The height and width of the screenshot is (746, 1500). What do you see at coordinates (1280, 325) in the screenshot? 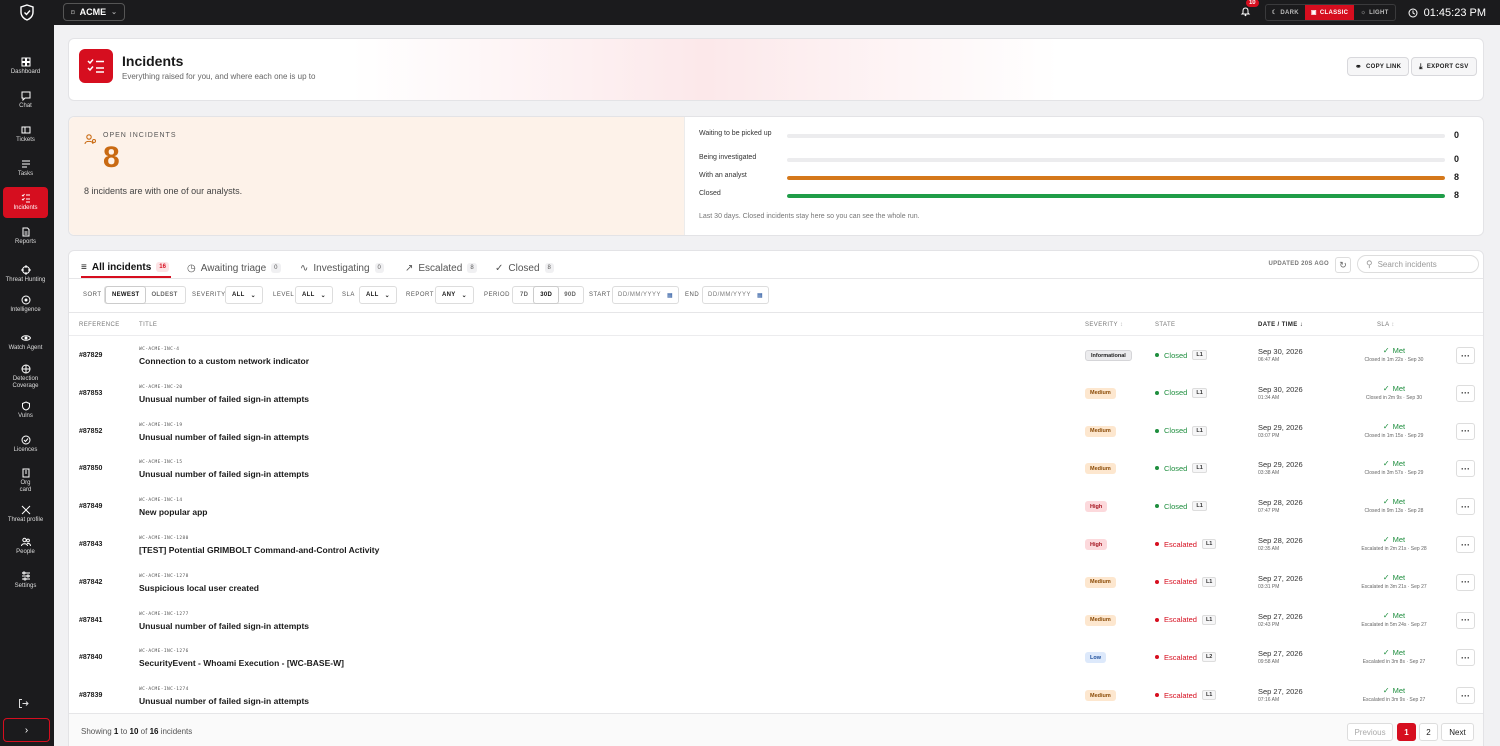
I see `column-datetime: DATE / TIME ↓` at bounding box center [1280, 325].